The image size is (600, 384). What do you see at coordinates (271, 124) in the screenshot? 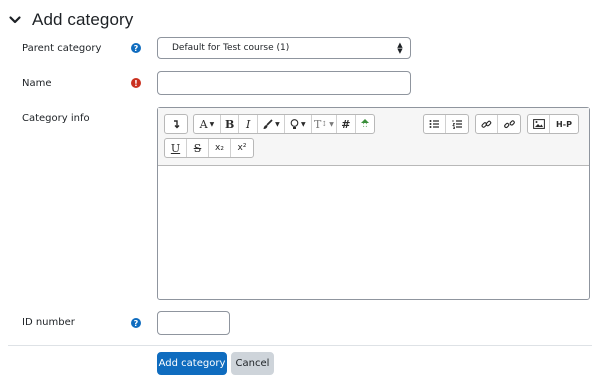
I see `brush-icon: ▼` at bounding box center [271, 124].